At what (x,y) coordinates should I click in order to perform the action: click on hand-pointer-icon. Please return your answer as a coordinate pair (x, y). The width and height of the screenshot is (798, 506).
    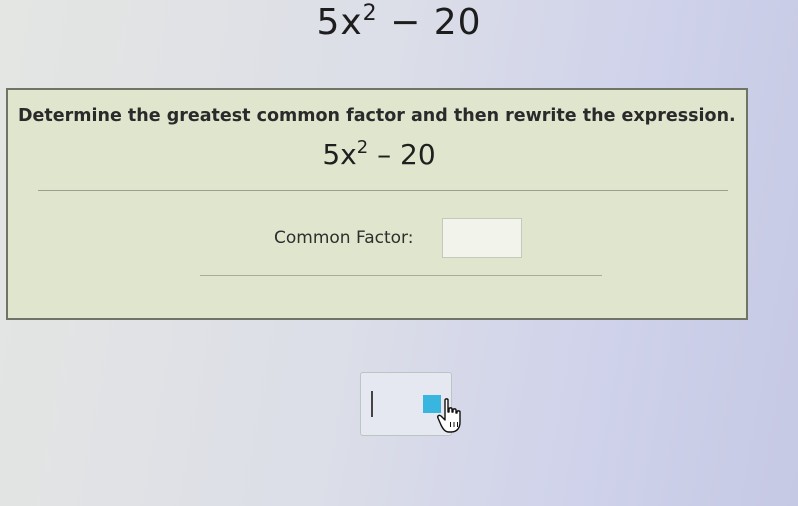
    Looking at the image, I should click on (449, 415).